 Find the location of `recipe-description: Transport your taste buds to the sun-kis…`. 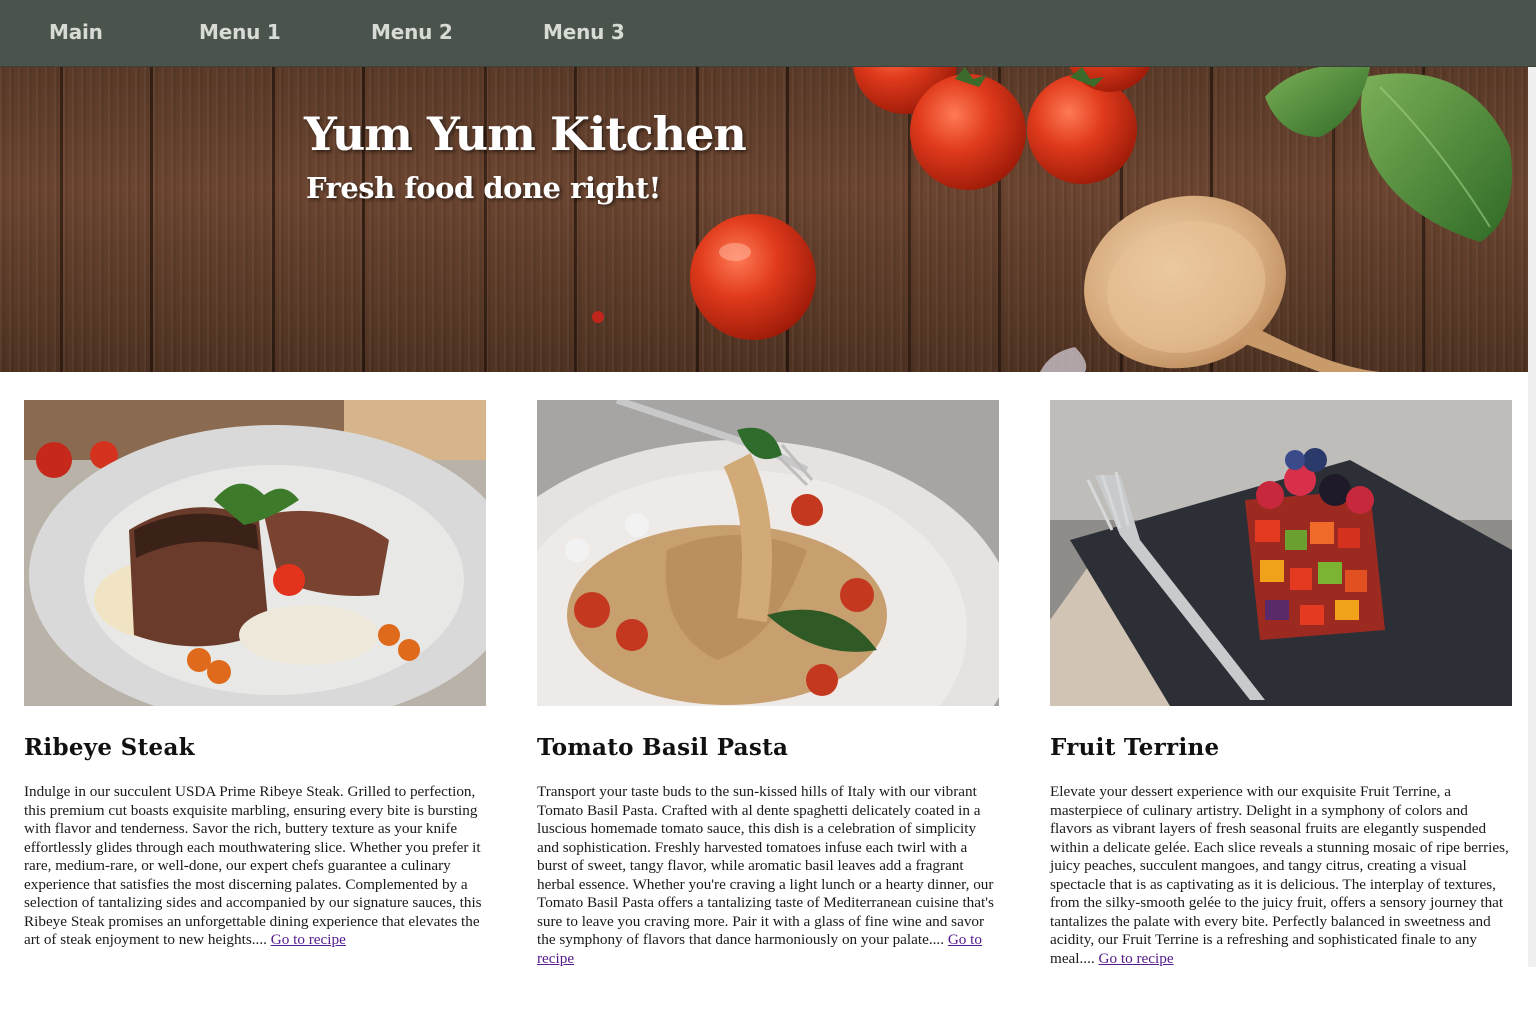

recipe-description: Transport your taste buds to the sun-kis… is located at coordinates (765, 875).